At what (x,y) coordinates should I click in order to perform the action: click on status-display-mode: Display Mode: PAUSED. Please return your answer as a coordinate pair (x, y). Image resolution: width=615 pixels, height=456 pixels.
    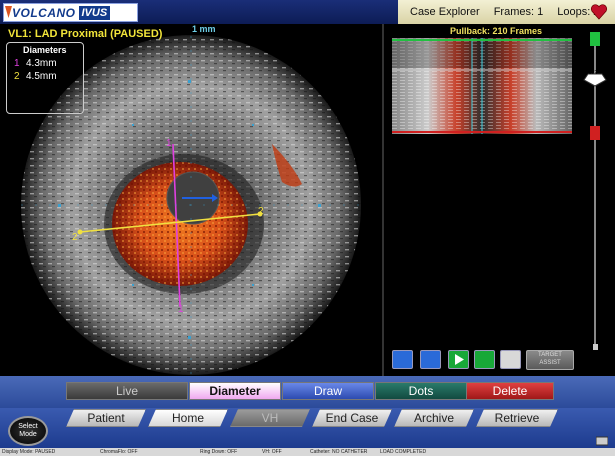
    Looking at the image, I should click on (29, 452).